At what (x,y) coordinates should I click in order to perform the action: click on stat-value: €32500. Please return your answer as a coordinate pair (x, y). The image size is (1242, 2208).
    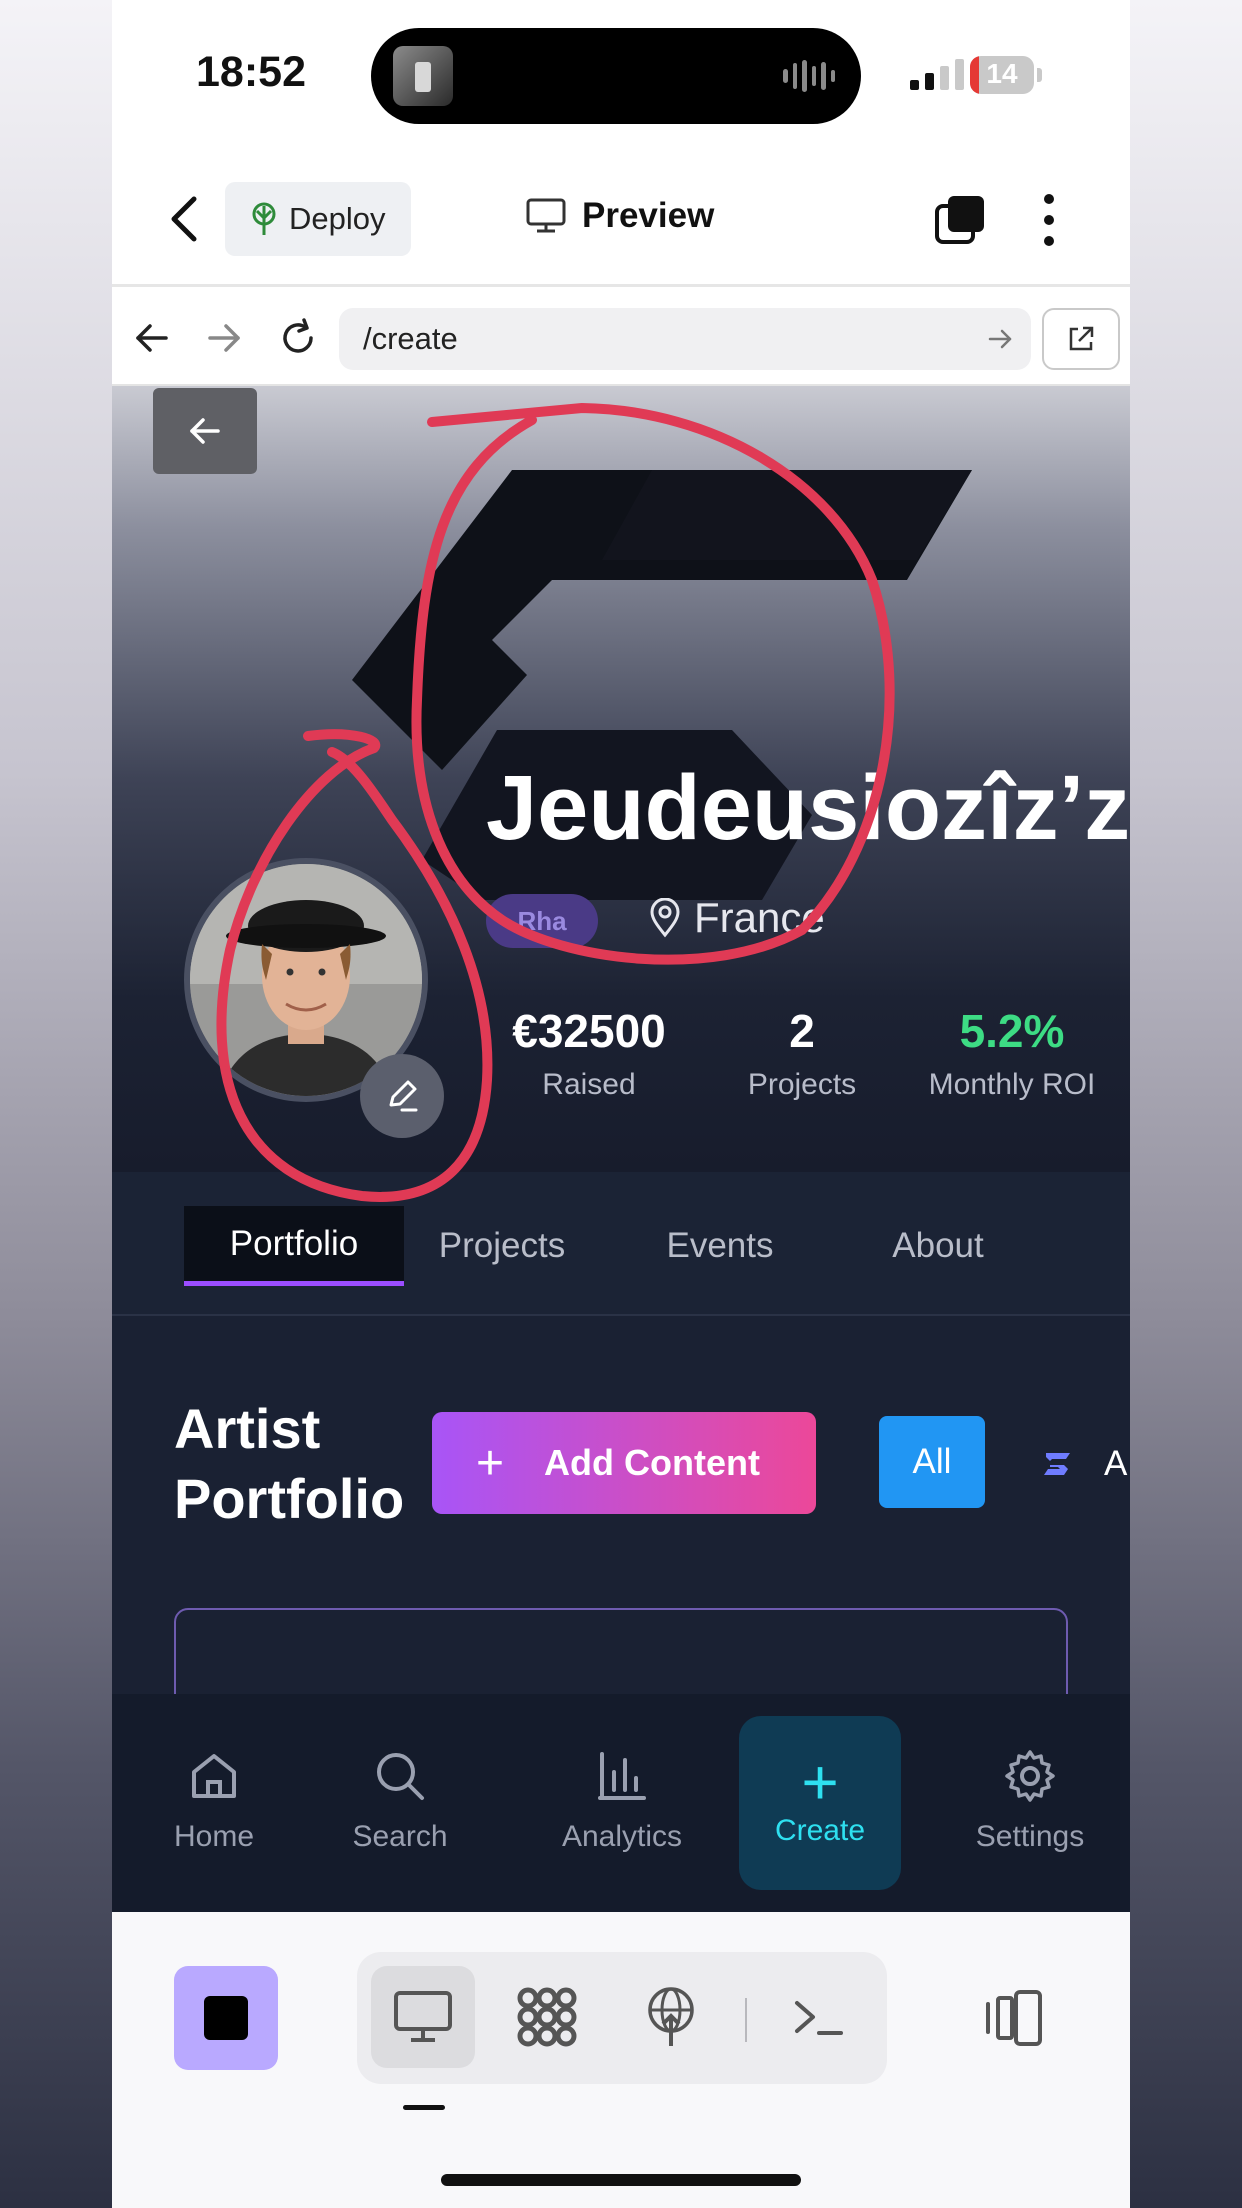
    Looking at the image, I should click on (589, 1031).